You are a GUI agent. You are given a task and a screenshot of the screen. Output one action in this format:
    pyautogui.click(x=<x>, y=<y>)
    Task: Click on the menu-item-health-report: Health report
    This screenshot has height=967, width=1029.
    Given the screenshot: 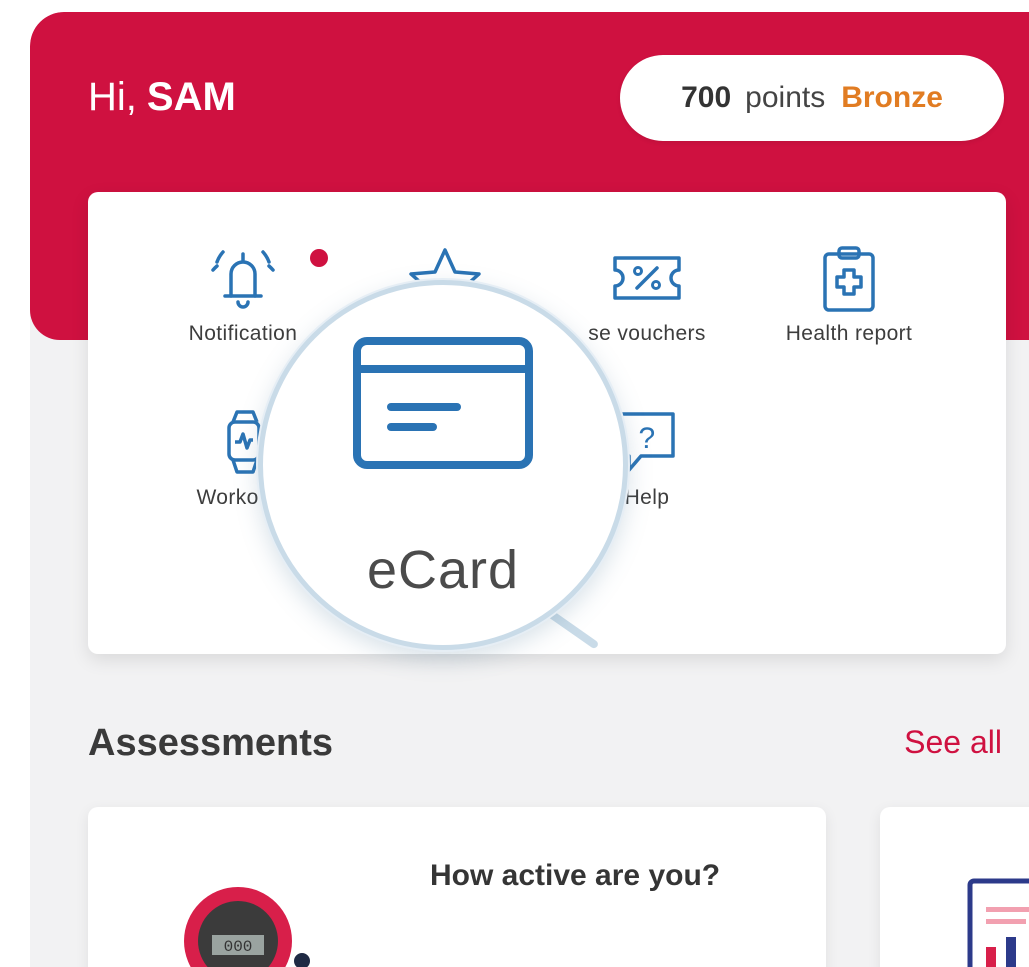 What is the action you would take?
    pyautogui.click(x=849, y=295)
    